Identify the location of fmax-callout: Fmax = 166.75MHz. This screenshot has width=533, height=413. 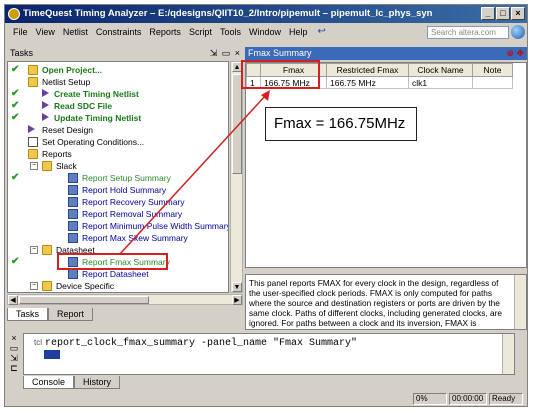
(341, 124).